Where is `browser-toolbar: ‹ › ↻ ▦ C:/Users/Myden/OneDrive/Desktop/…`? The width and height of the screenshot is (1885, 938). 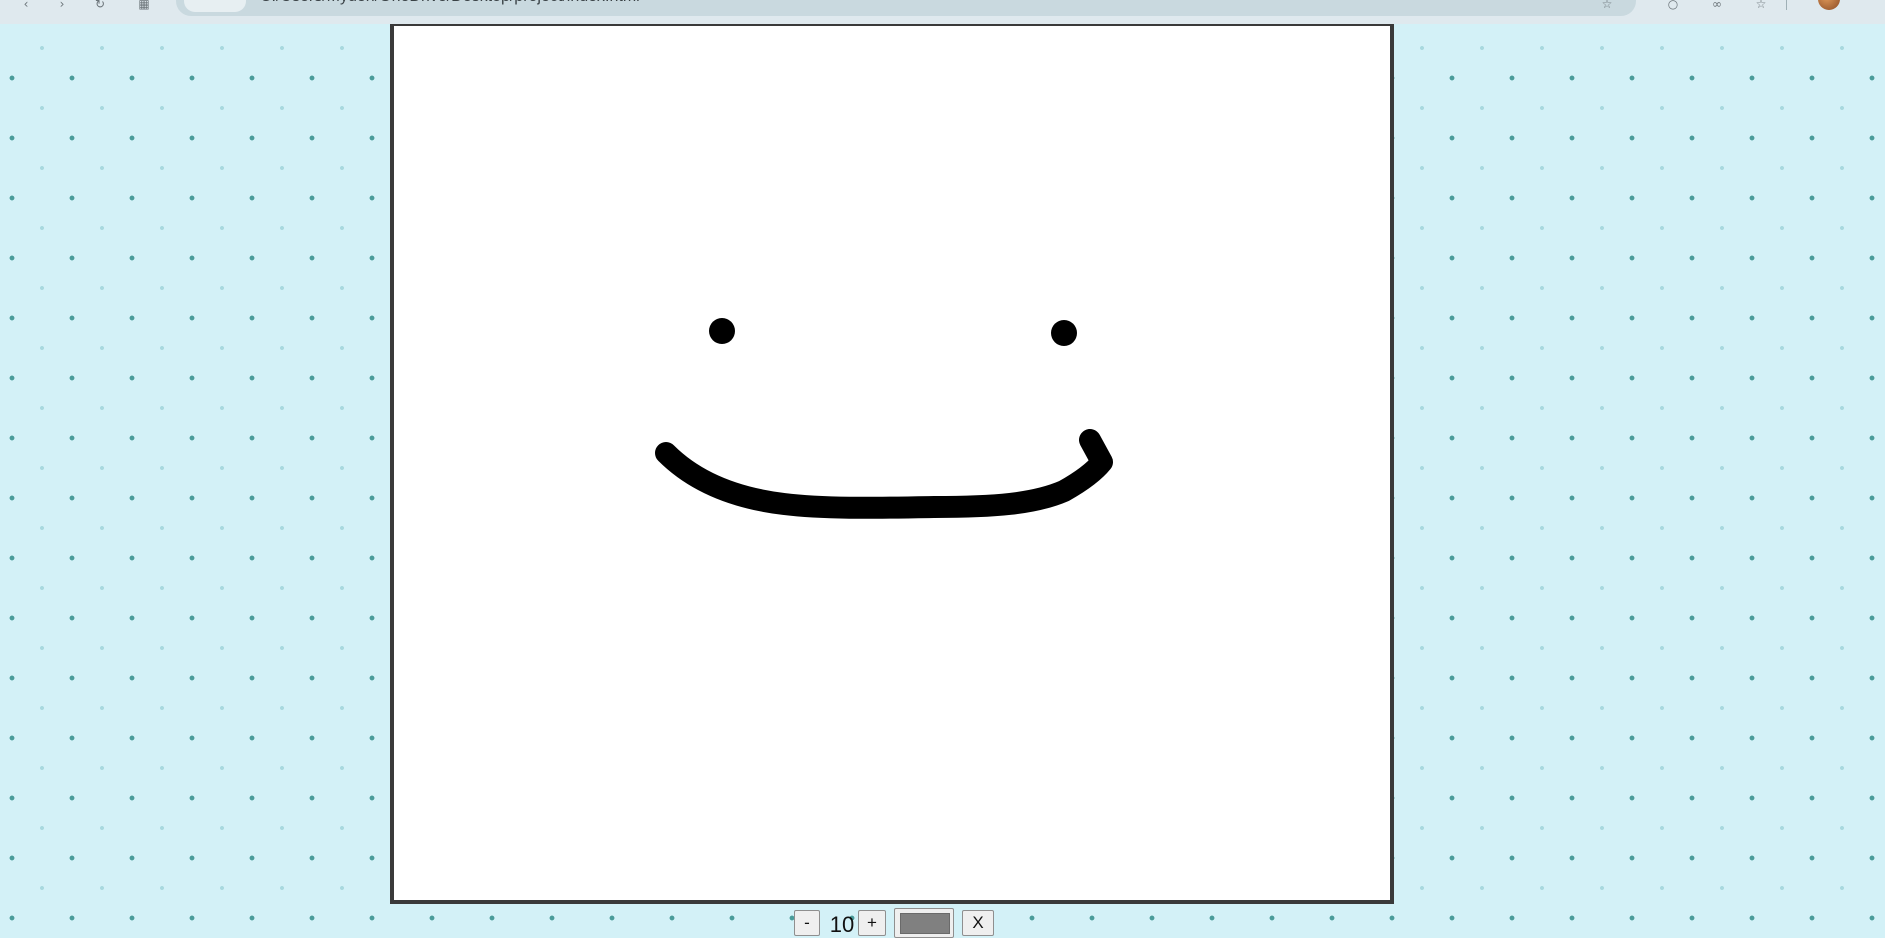
browser-toolbar: ‹ › ↻ ▦ C:/Users/Myden/OneDrive/Desktop/… is located at coordinates (942, 12).